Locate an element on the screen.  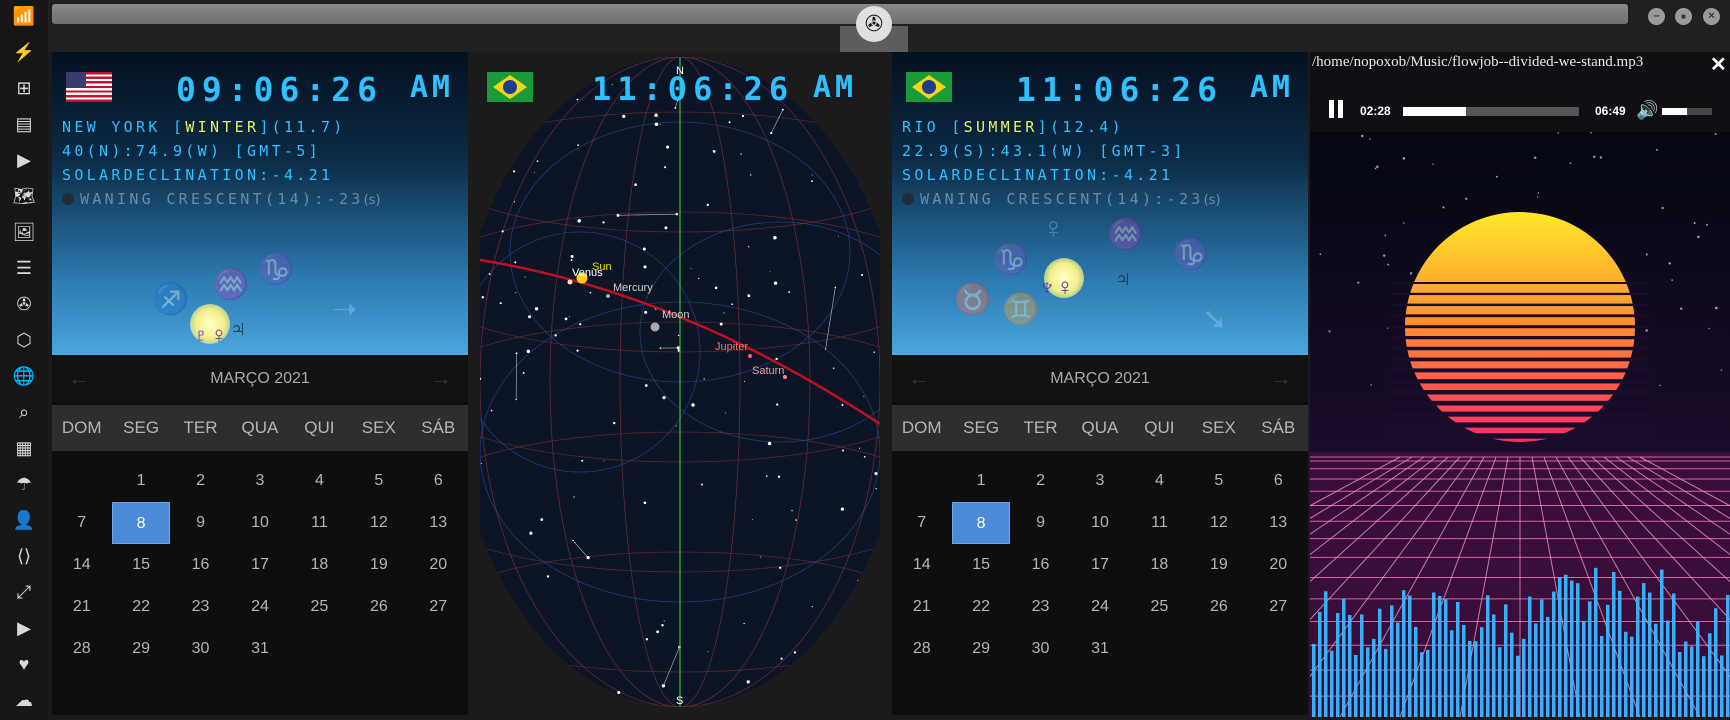
fullscreen-icon: ⤢ is located at coordinates (24, 592).